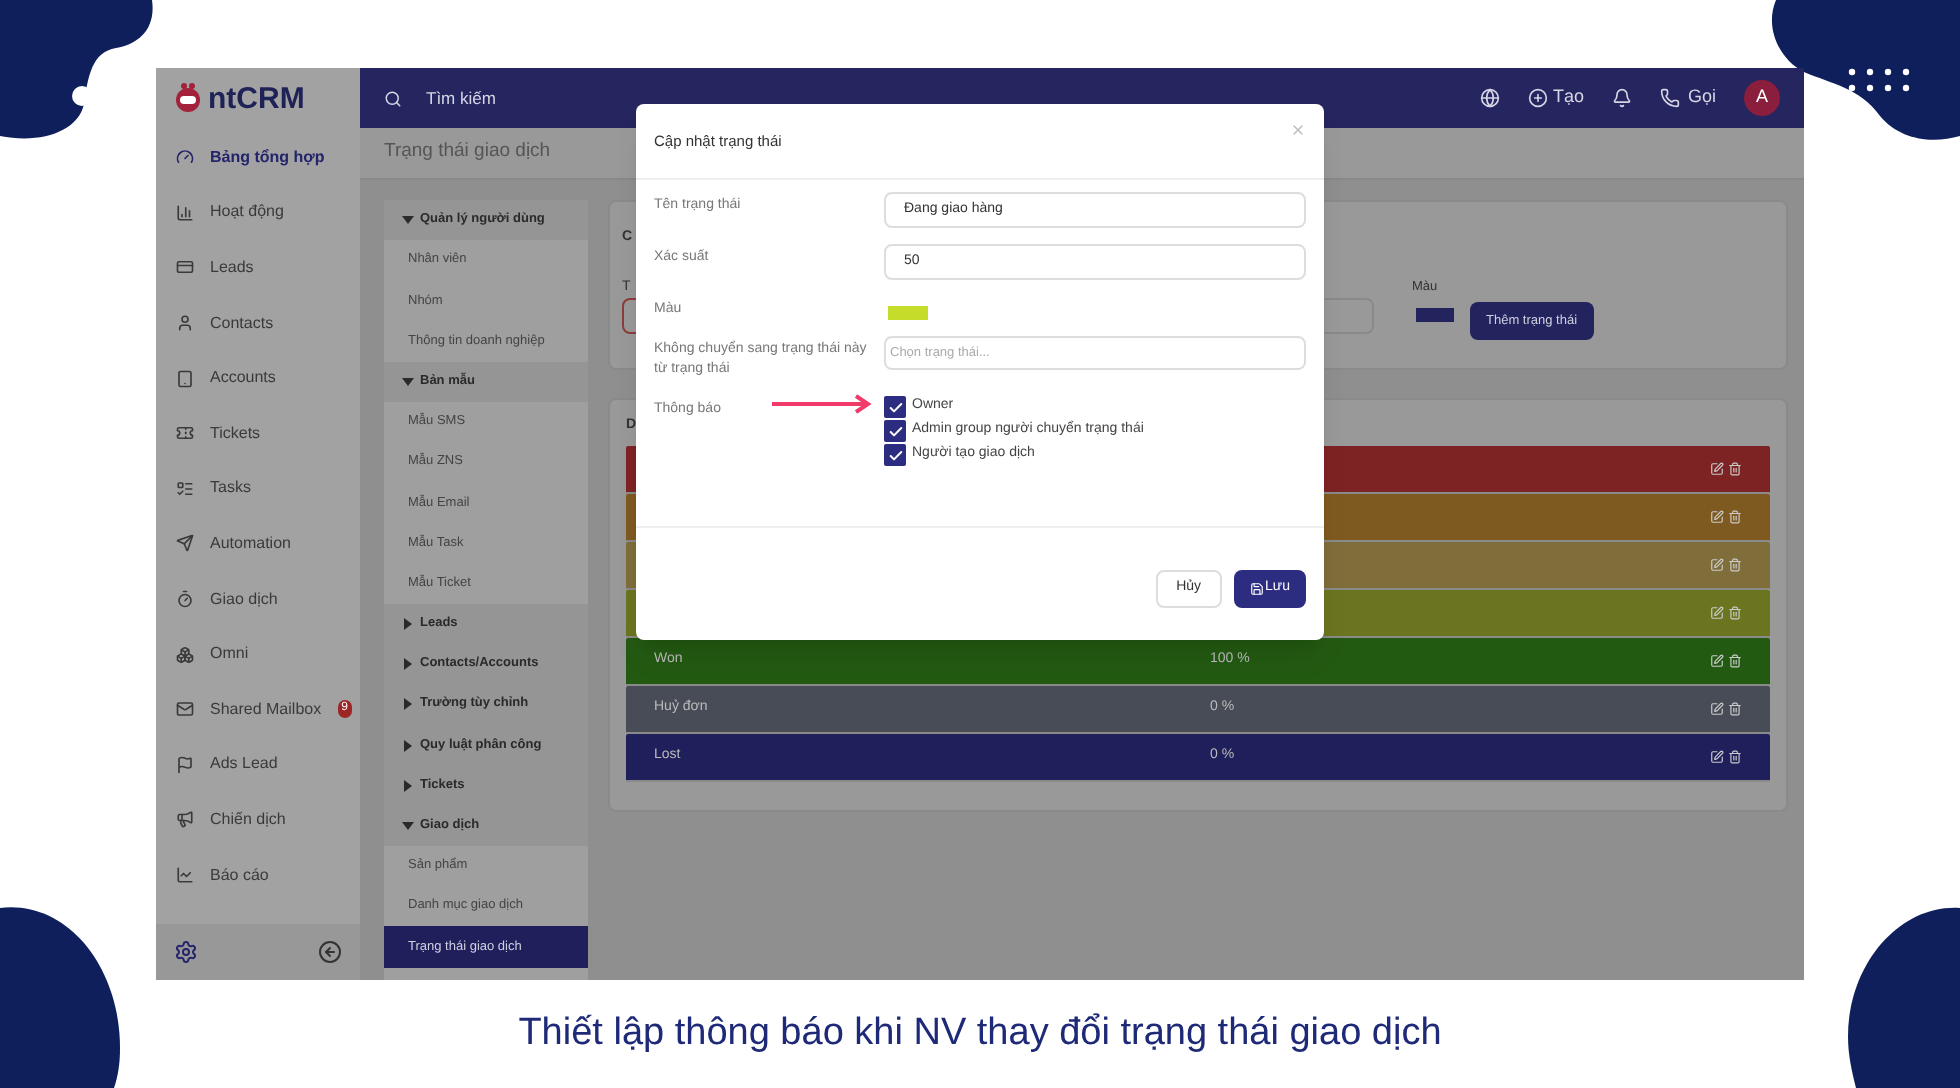 The image size is (1960, 1088). What do you see at coordinates (1687, 98) in the screenshot?
I see `call-button: Gọi` at bounding box center [1687, 98].